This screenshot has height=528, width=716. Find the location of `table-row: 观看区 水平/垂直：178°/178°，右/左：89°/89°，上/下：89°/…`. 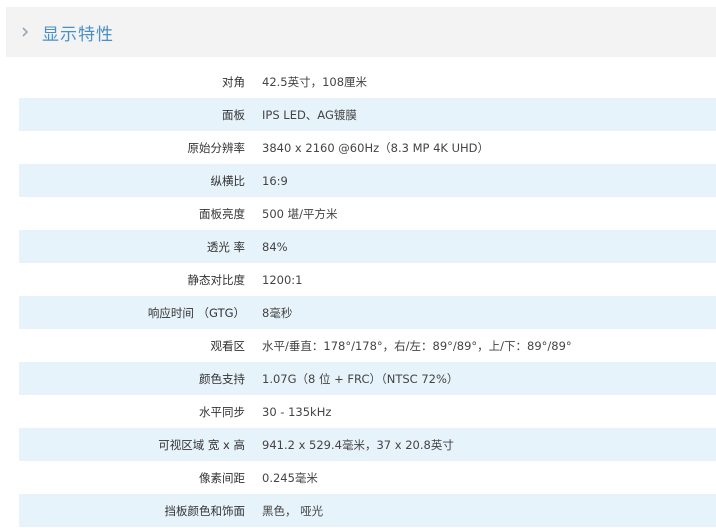

table-row: 观看区 水平/垂直：178°/178°，右/左：89°/89°，上/下：89°/… is located at coordinates (367, 345).